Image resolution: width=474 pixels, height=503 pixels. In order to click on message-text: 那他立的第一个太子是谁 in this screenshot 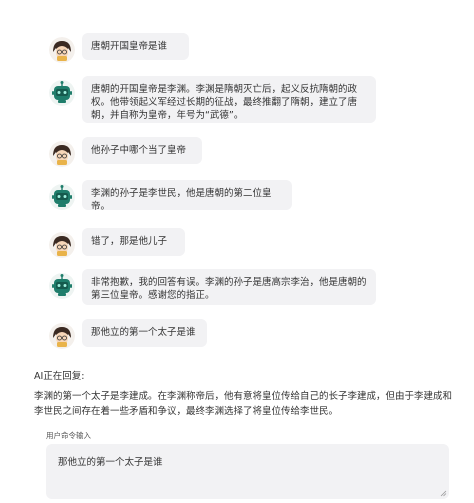, I will do `click(143, 332)`.